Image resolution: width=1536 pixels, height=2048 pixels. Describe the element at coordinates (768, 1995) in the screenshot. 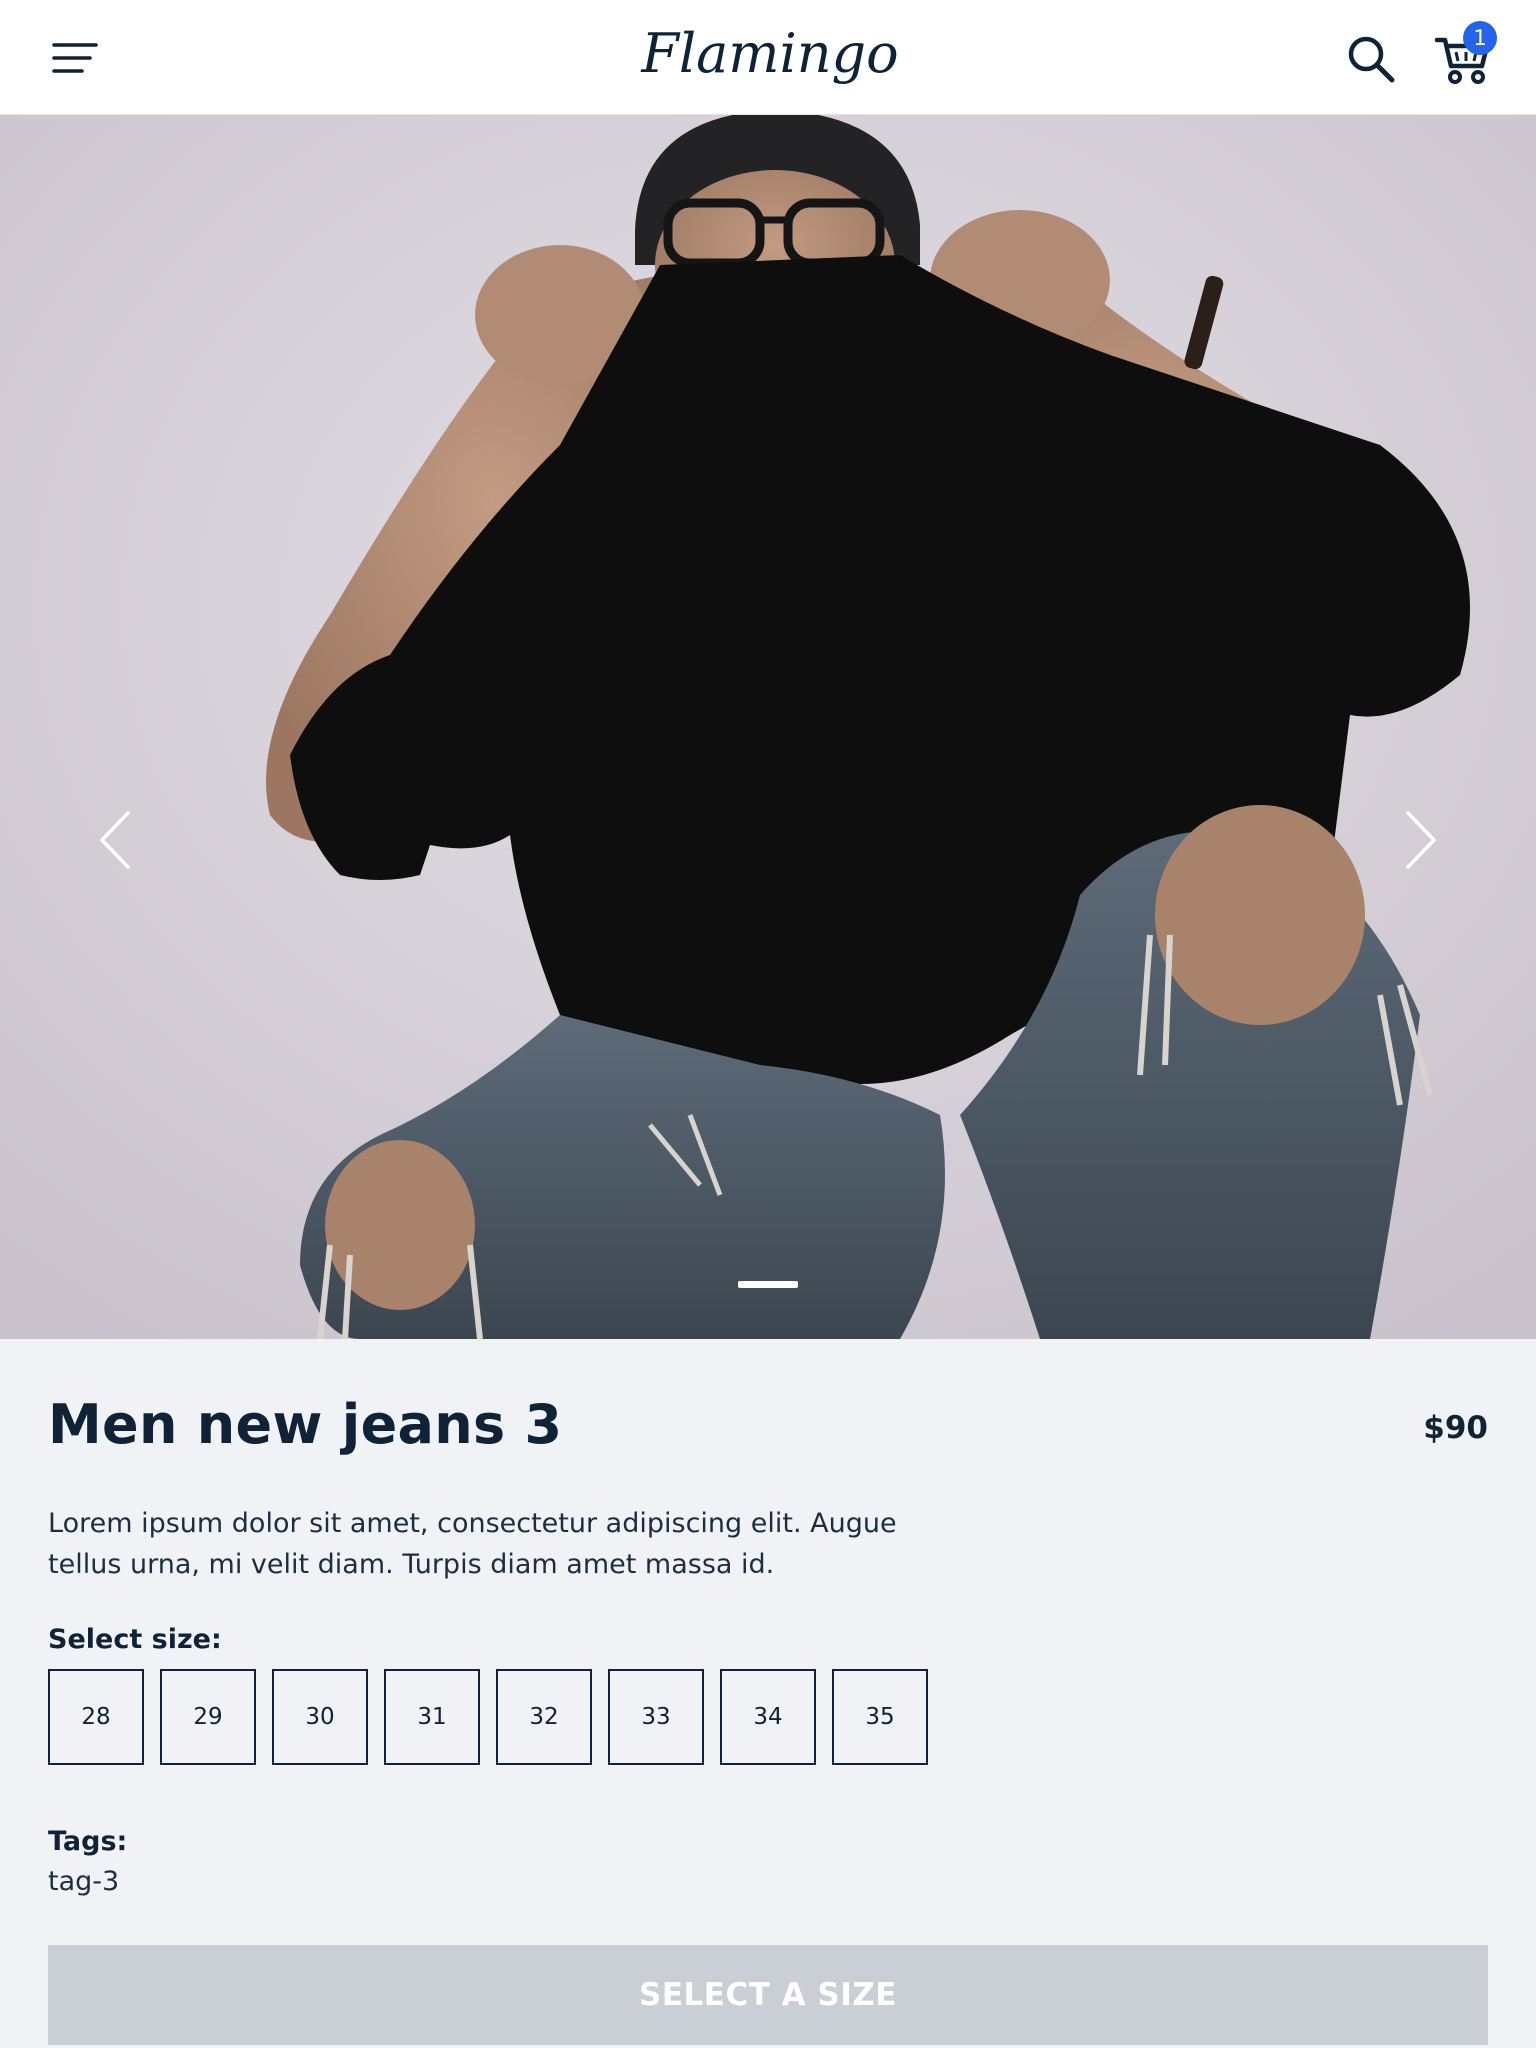

I see `select-size-button: SELECT A SIZE` at that location.